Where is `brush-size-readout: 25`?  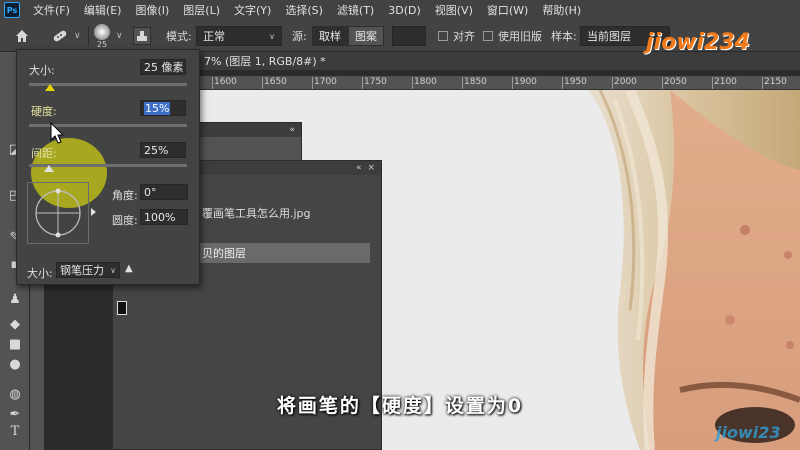
brush-size-readout: 25 is located at coordinates (102, 44).